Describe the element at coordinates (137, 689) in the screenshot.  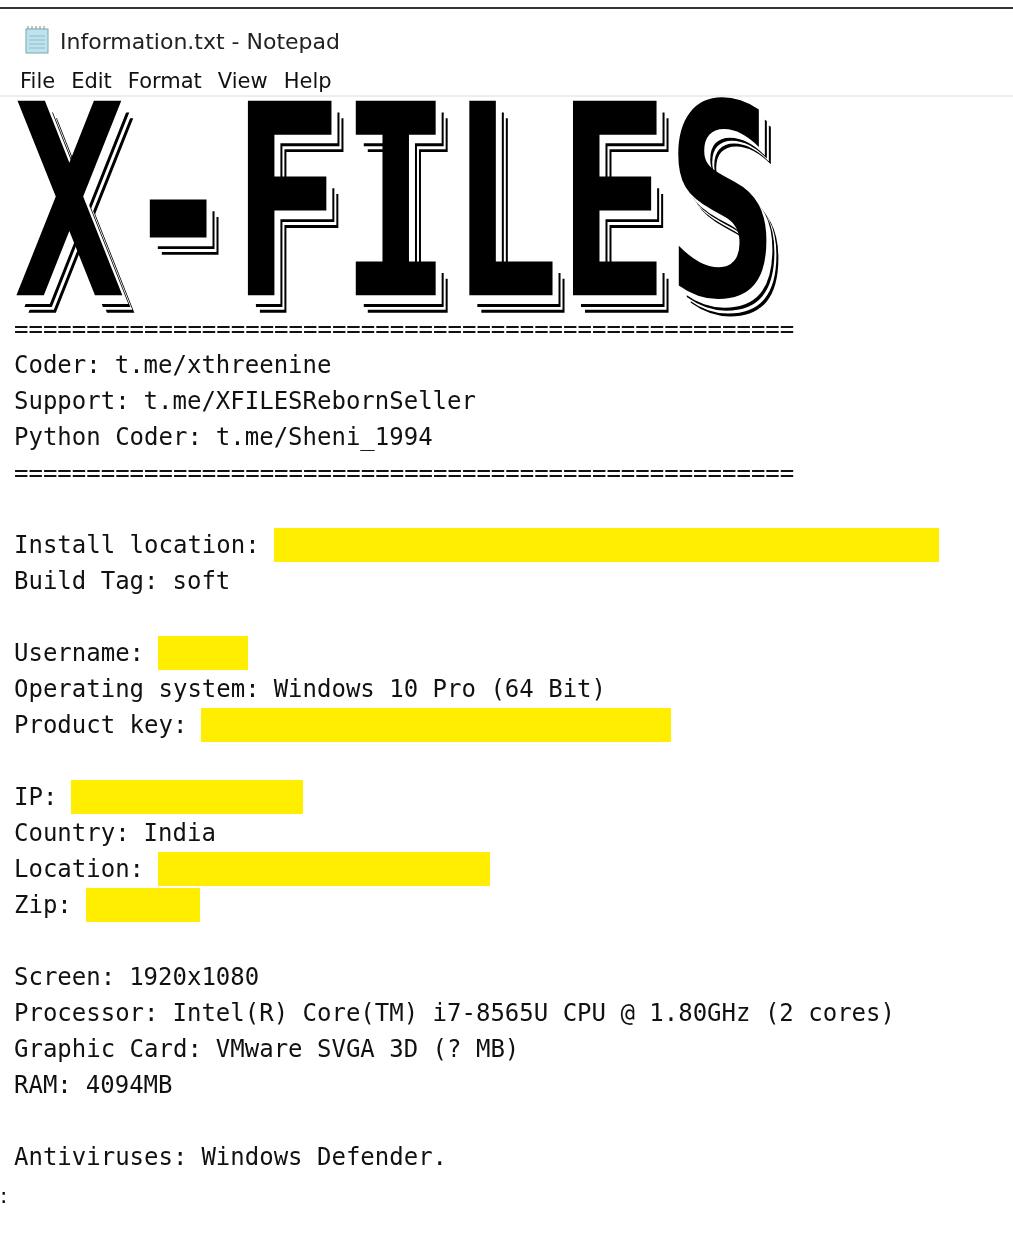
I see `field-label: Operating system:` at that location.